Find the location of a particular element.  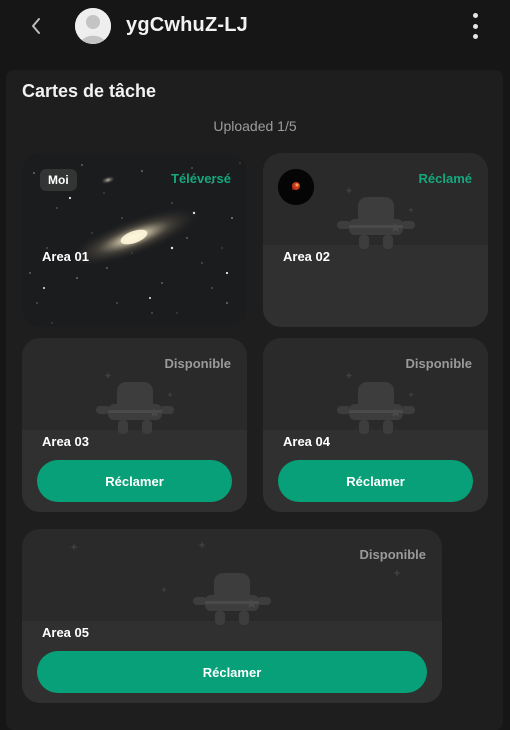

back-button is located at coordinates (36, 26).